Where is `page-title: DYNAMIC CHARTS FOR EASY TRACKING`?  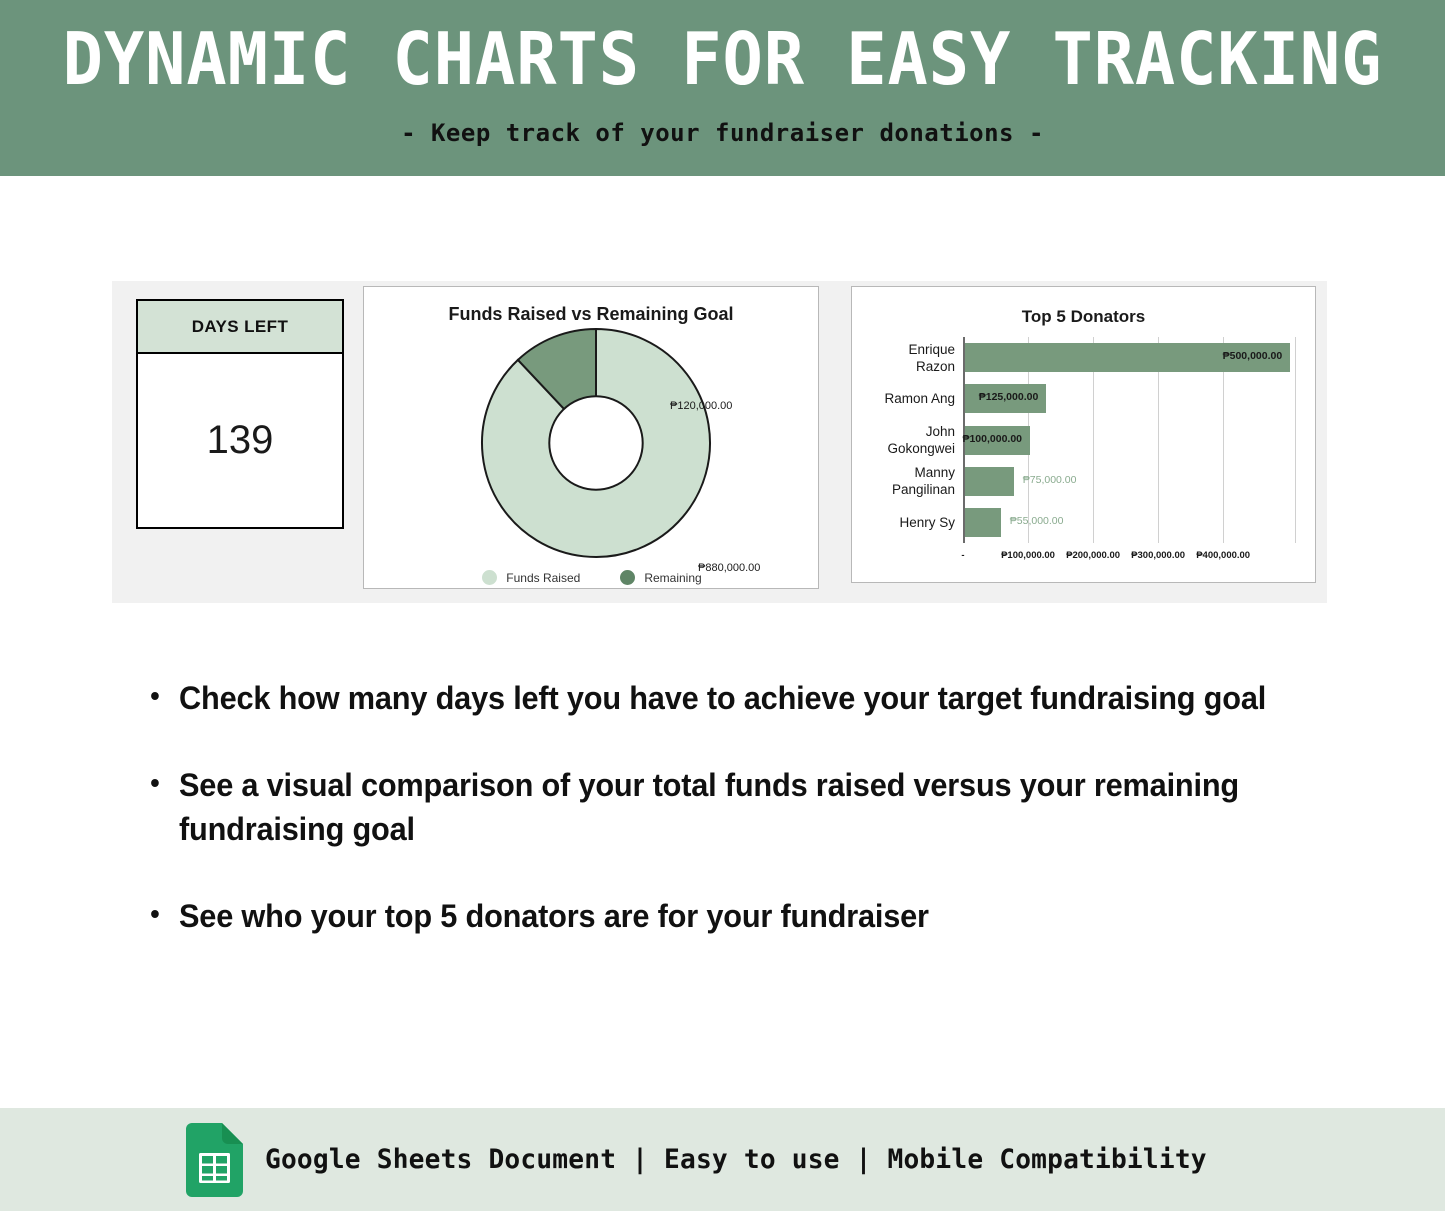 page-title: DYNAMIC CHARTS FOR EASY TRACKING is located at coordinates (722, 59).